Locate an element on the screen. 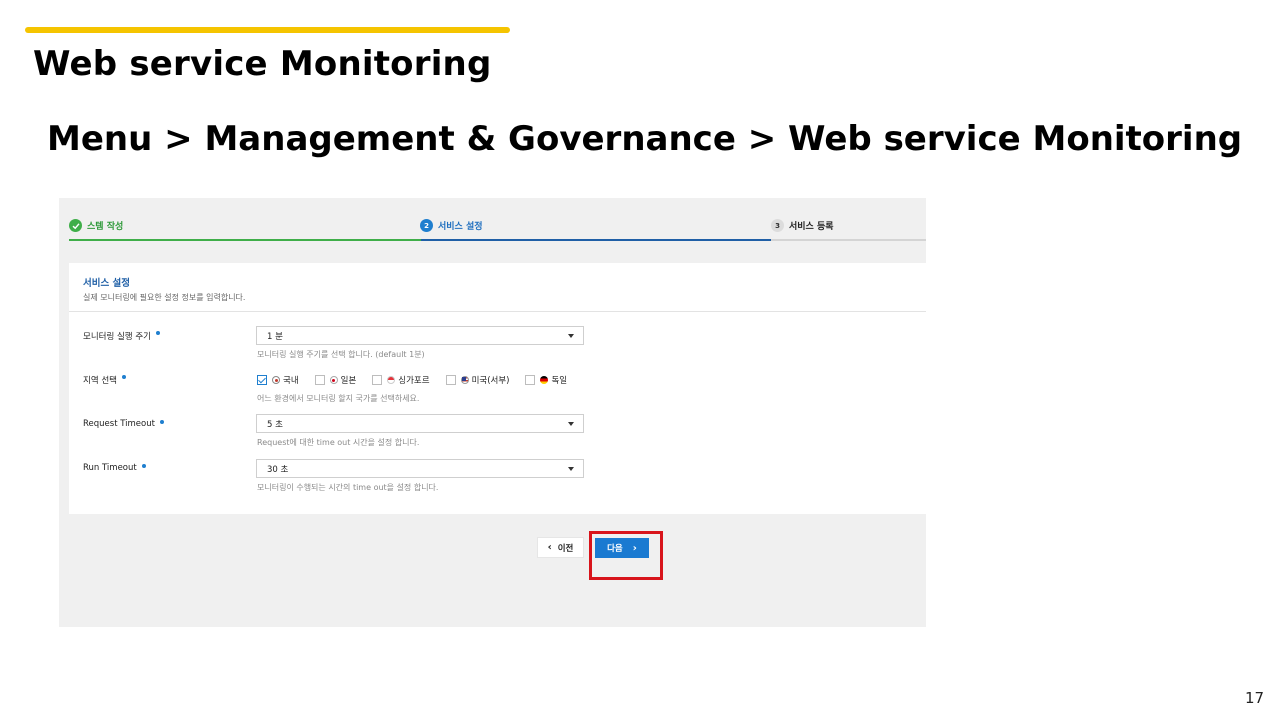 The image size is (1280, 720). wizard-stepper: 스템 작성 2 서비스 설정 3 서비스 등록 is located at coordinates (492, 220).